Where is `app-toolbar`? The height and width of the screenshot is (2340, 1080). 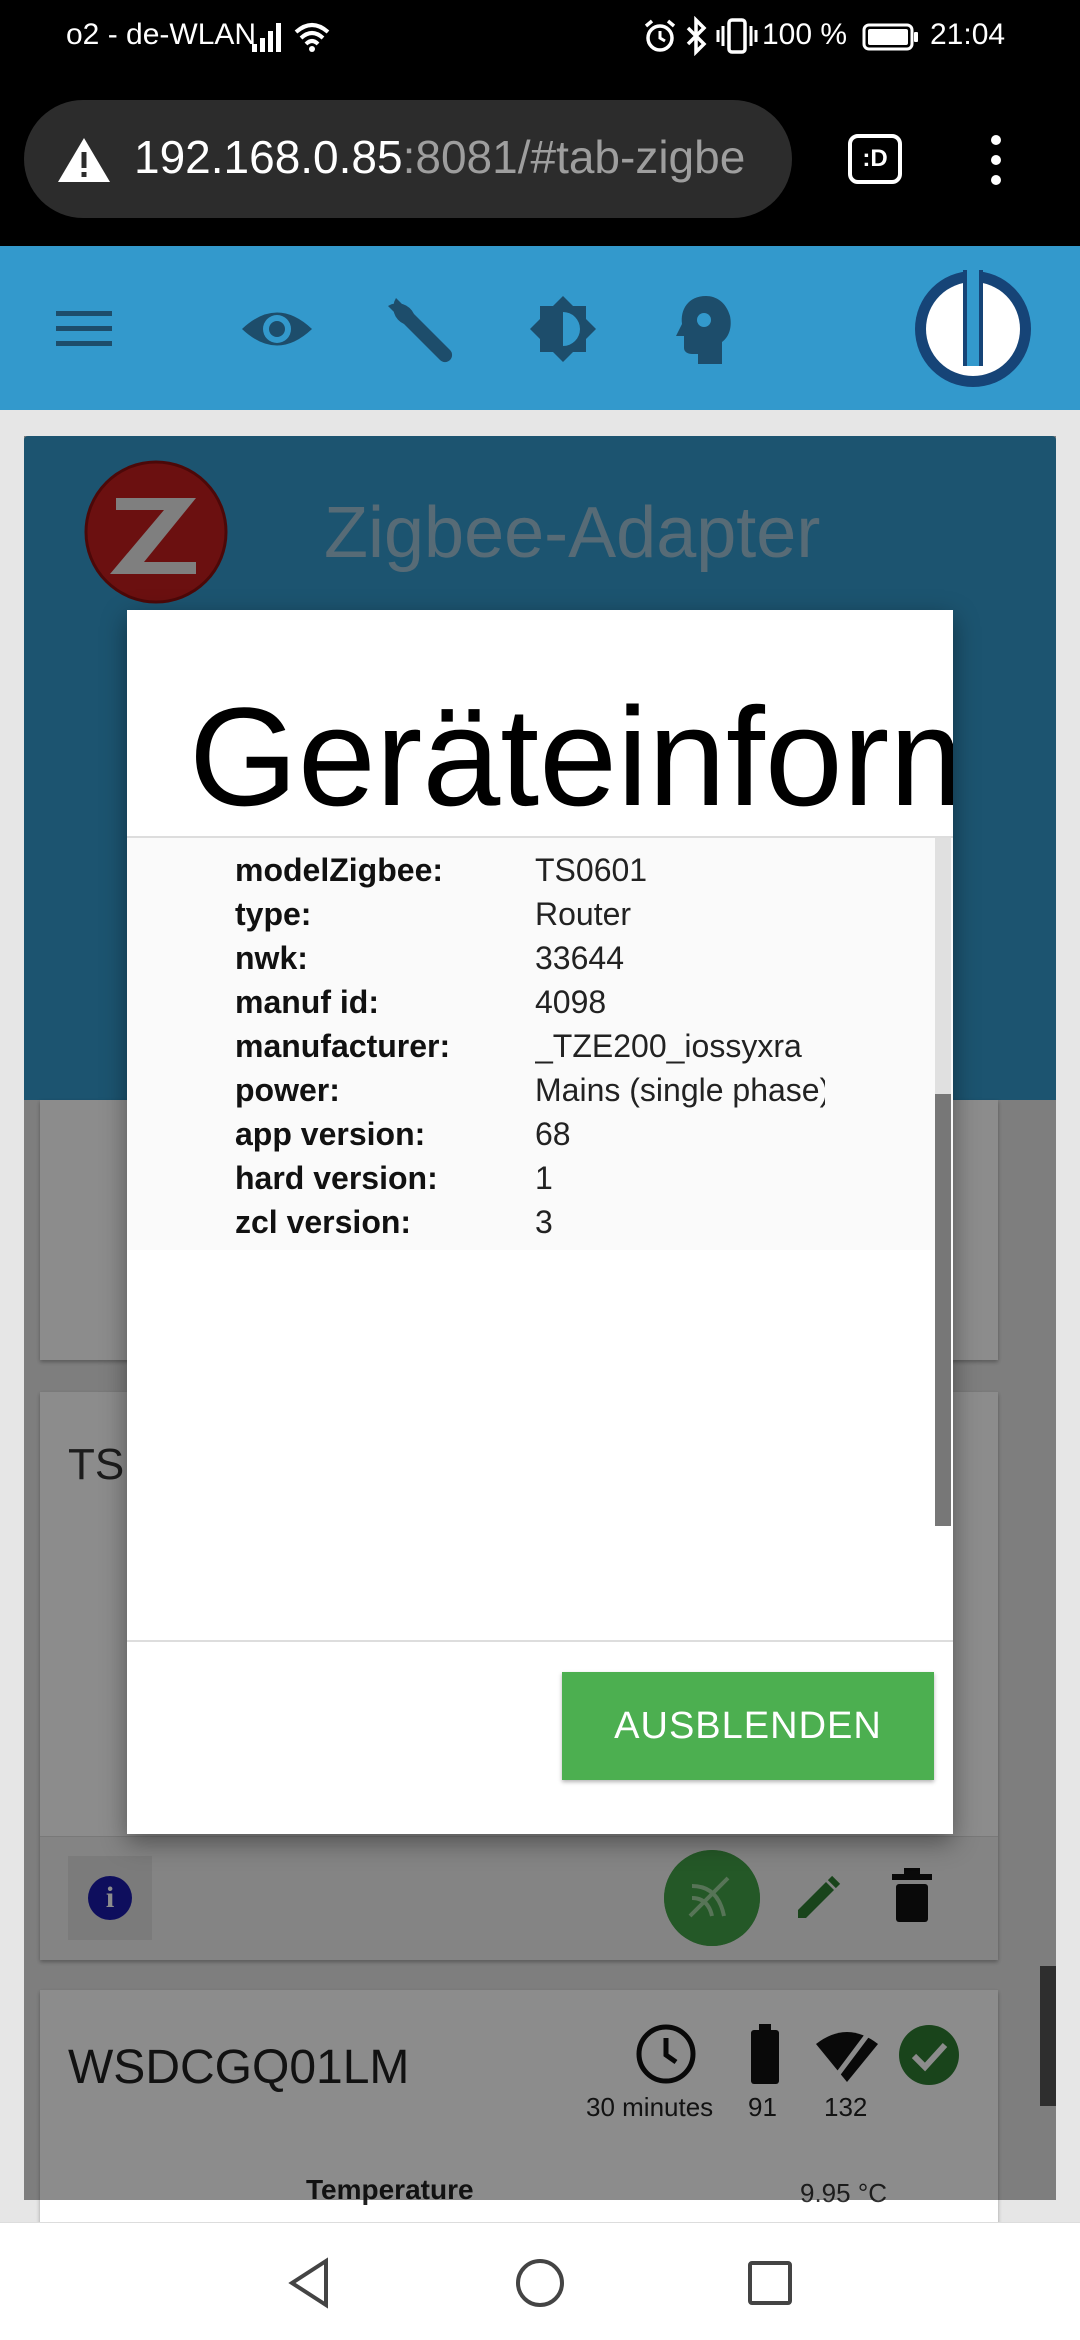
app-toolbar is located at coordinates (540, 328).